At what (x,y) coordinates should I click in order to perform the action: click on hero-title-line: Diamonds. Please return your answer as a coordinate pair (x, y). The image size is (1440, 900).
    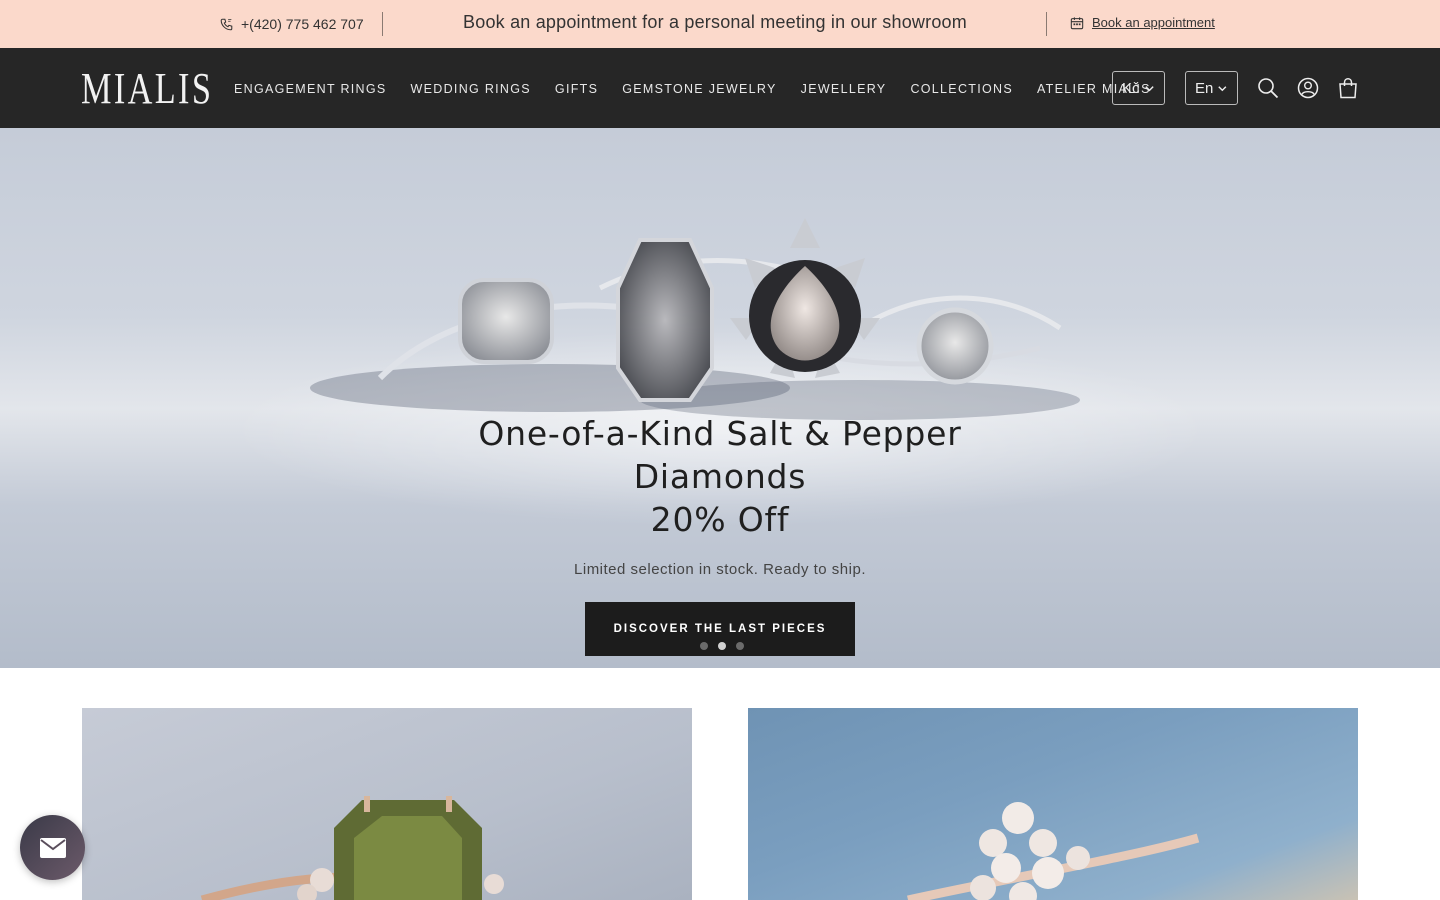
    Looking at the image, I should click on (720, 476).